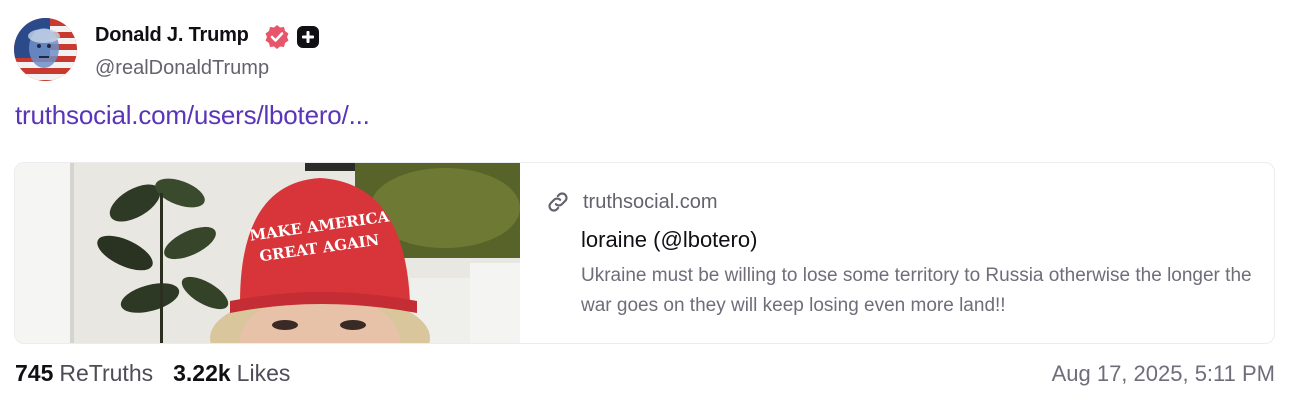 The width and height of the screenshot is (1293, 404). I want to click on avatar, so click(45, 49).